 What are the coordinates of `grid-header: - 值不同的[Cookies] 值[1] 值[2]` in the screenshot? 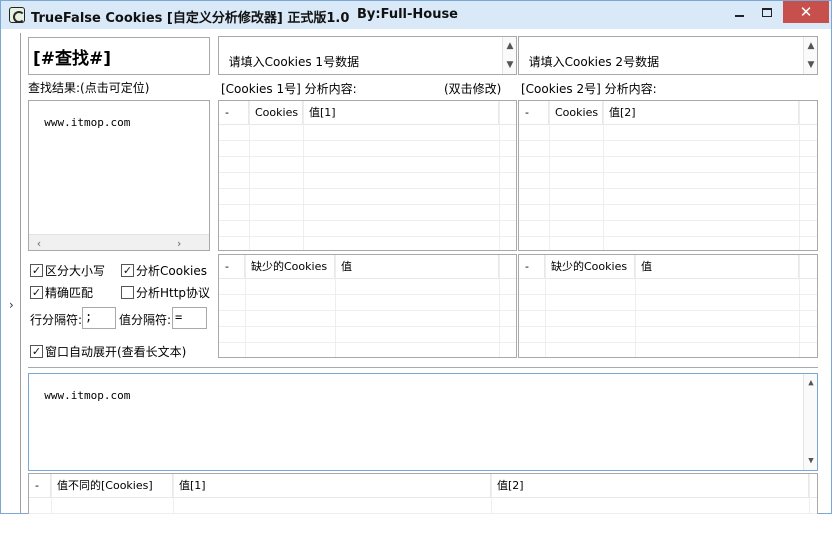 It's located at (423, 486).